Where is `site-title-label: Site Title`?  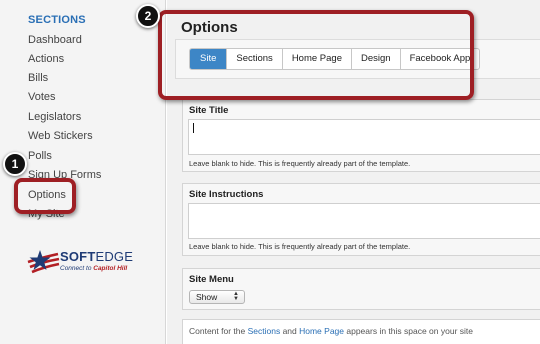 site-title-label: Site Title is located at coordinates (209, 110).